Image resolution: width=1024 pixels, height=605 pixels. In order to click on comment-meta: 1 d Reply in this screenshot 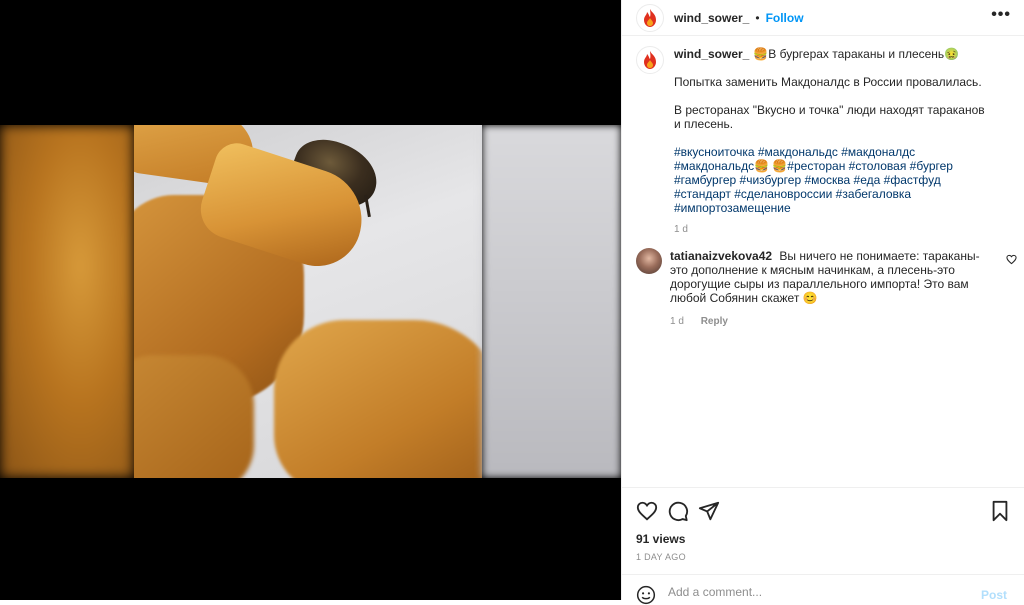, I will do `click(831, 322)`.